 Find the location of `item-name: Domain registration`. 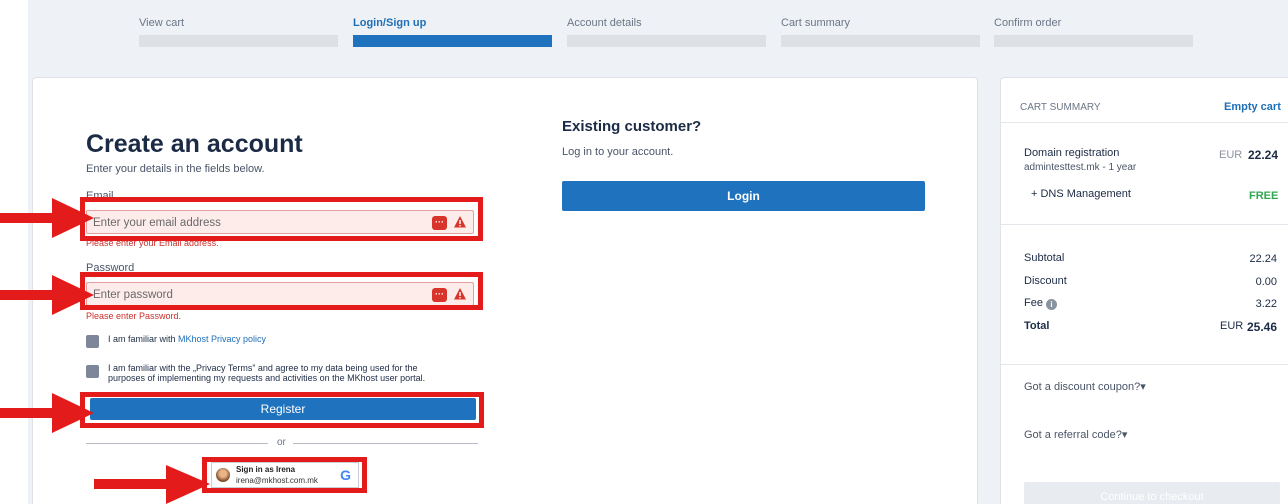

item-name: Domain registration is located at coordinates (1072, 153).